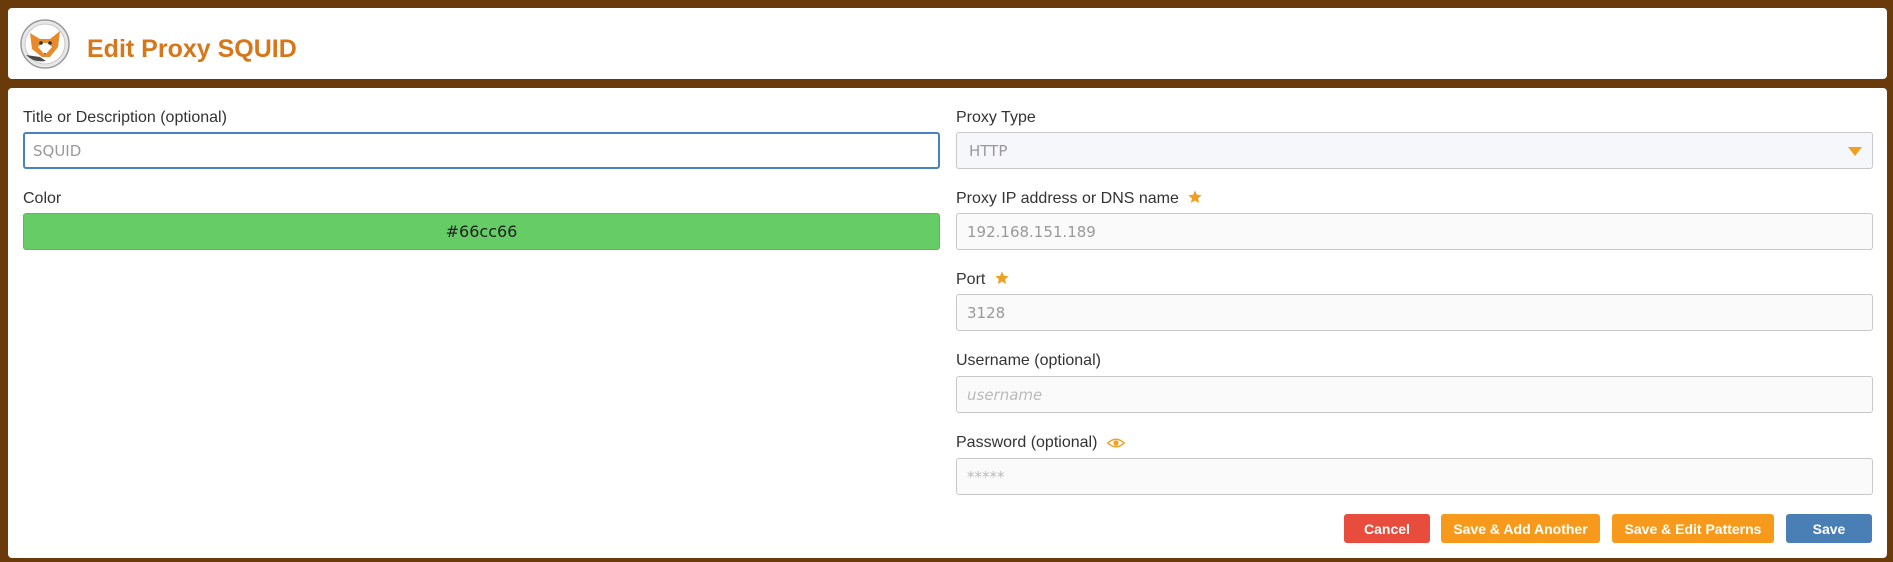 Image resolution: width=1893 pixels, height=562 pixels. I want to click on cancel-button: Cancel, so click(1387, 528).